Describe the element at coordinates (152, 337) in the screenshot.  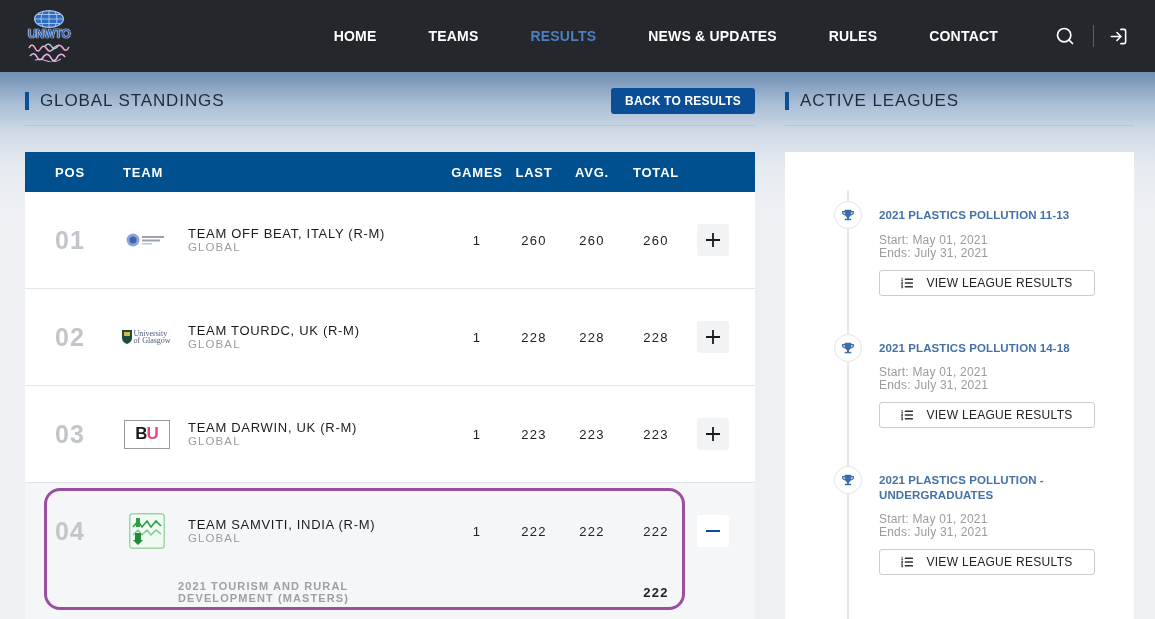
I see `logo-text: University of Glasgow` at that location.